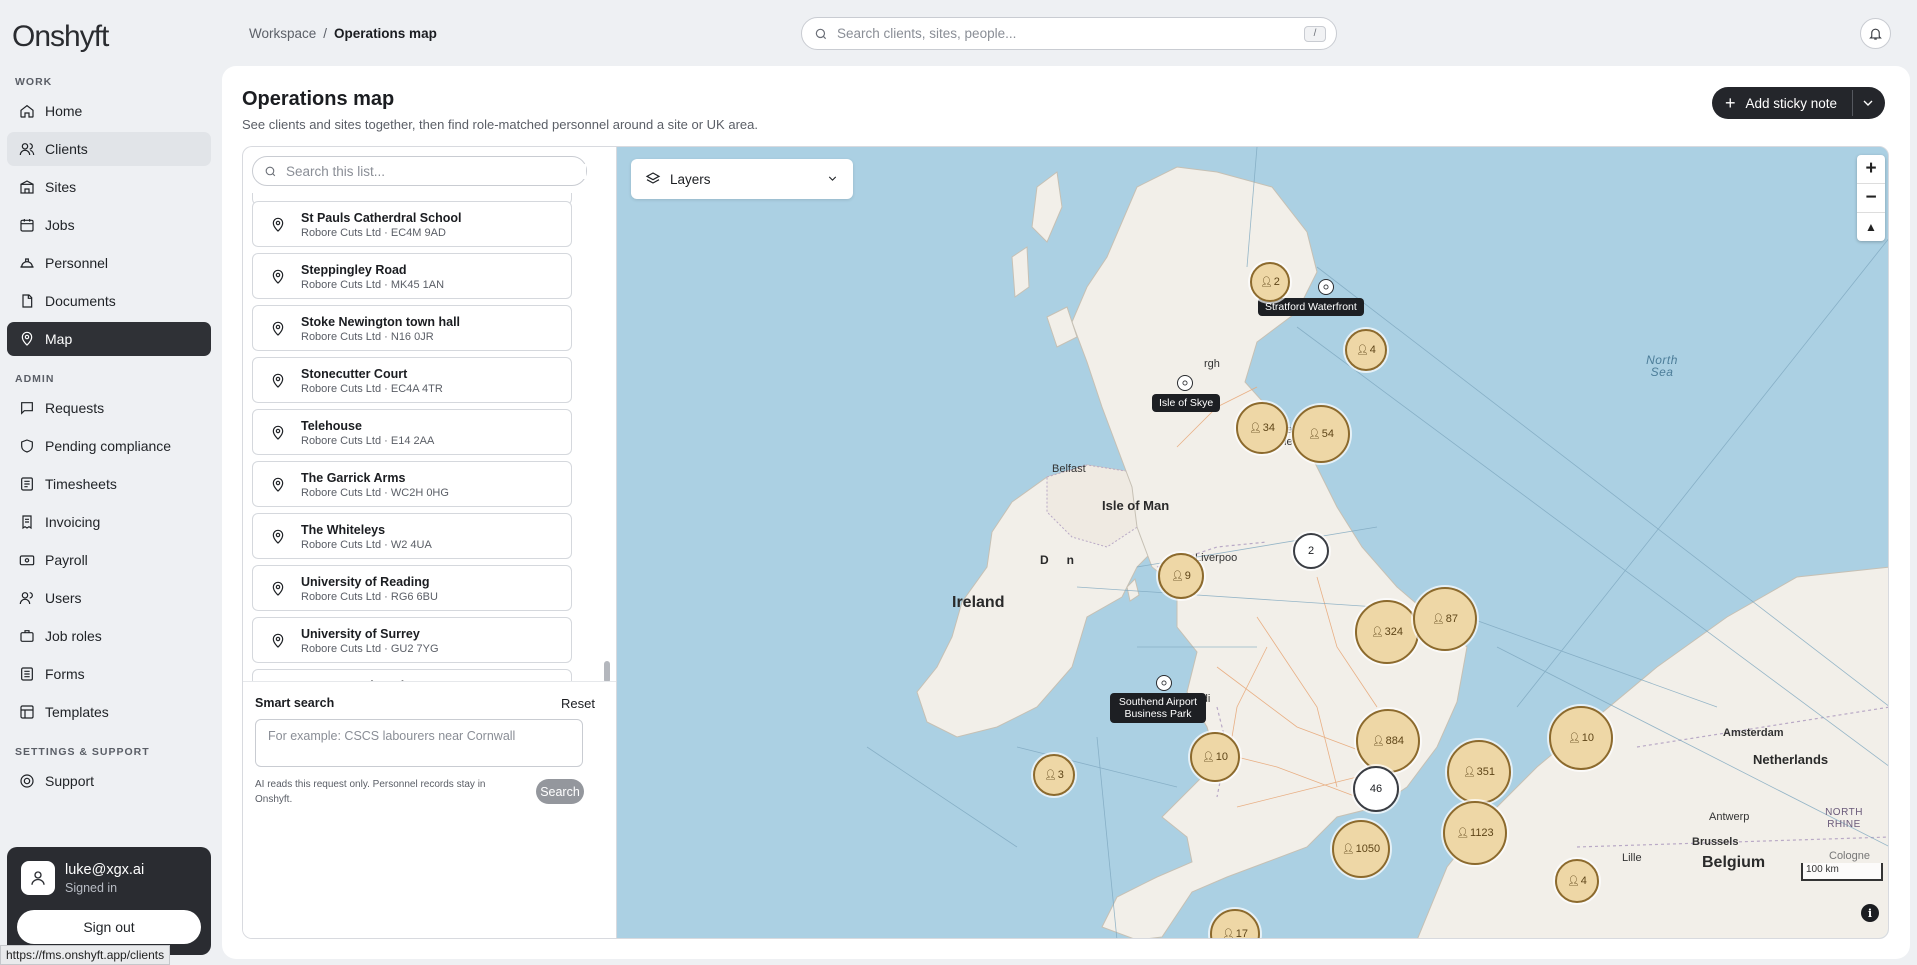 This screenshot has width=1917, height=965. Describe the element at coordinates (1311, 551) in the screenshot. I see `map-cluster: 2` at that location.